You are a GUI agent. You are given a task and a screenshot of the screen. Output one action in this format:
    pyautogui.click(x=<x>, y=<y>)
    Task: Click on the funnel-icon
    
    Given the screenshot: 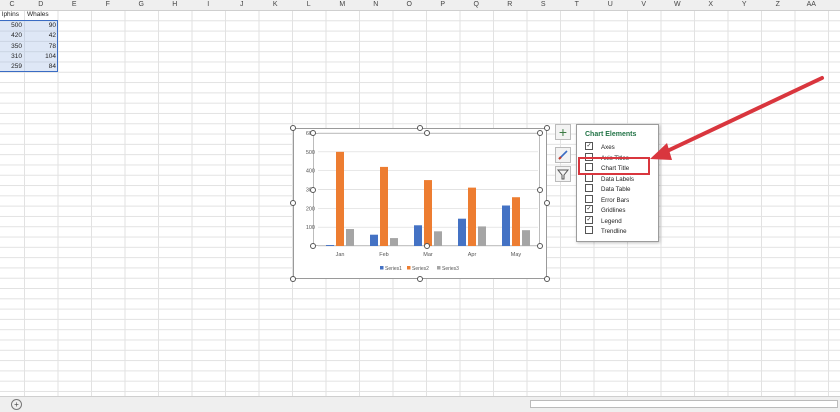 What is the action you would take?
    pyautogui.click(x=563, y=174)
    